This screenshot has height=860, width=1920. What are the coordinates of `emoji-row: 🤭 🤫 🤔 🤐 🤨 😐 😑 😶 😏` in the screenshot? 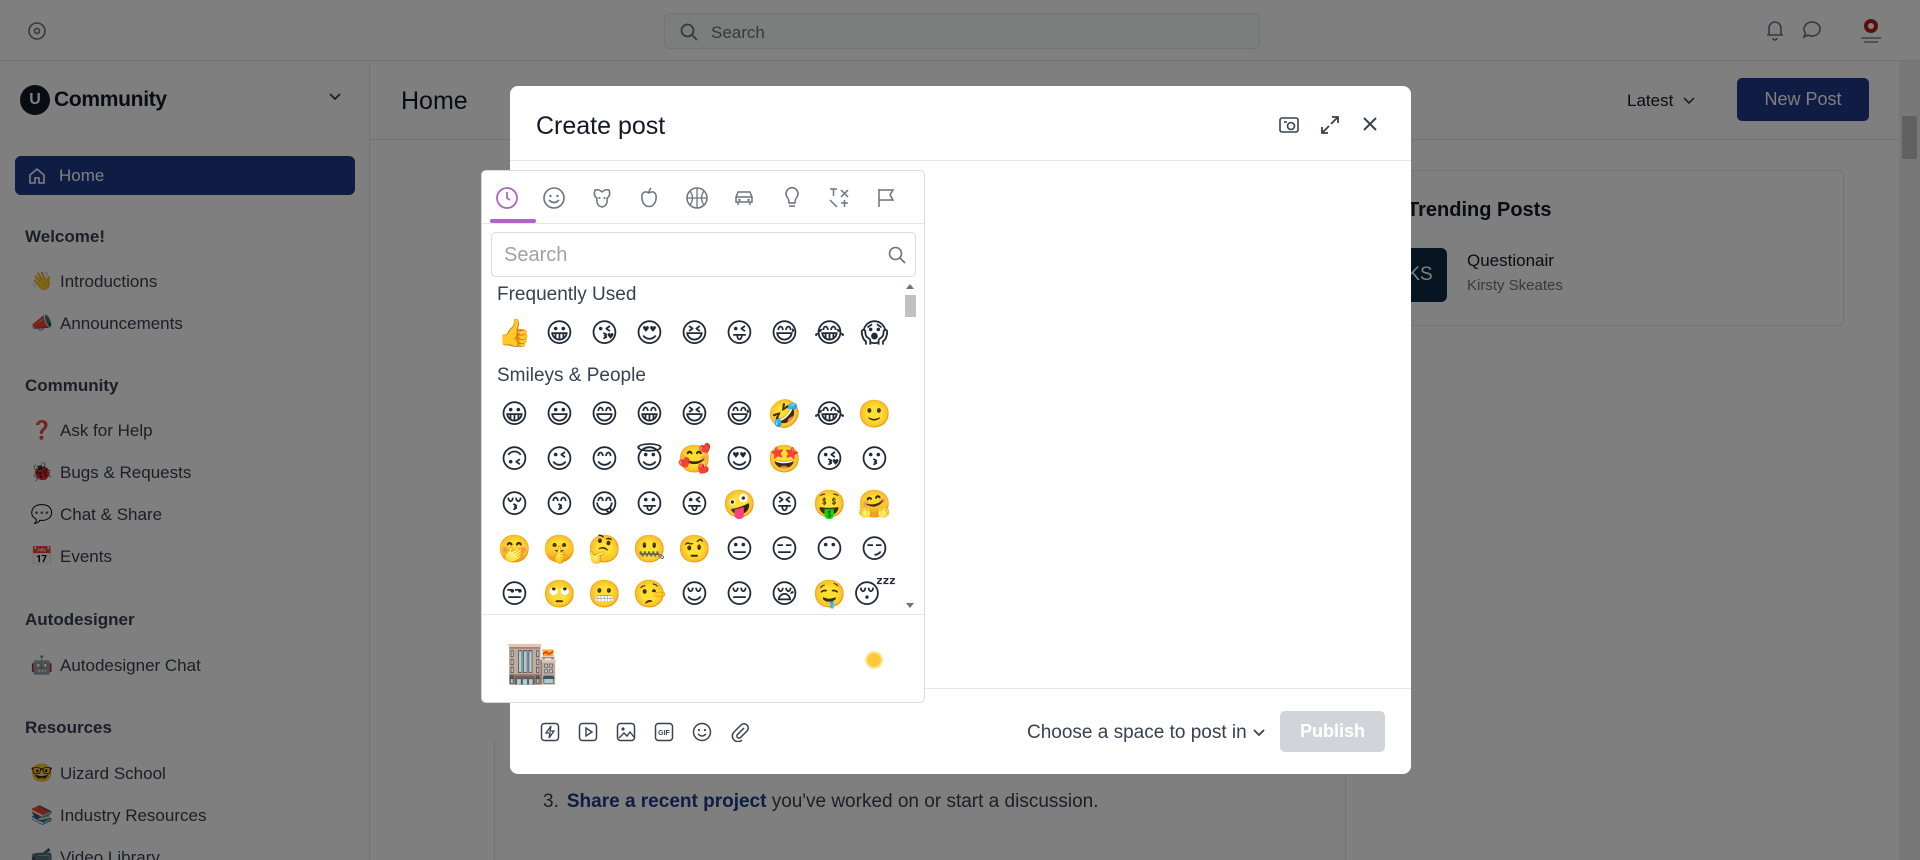 It's located at (694, 549).